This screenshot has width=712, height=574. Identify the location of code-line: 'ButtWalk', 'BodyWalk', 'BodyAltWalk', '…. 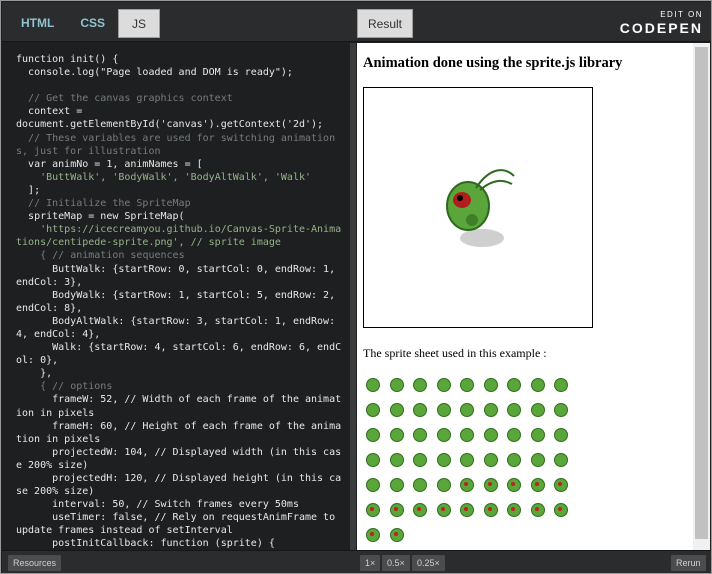
(164, 177).